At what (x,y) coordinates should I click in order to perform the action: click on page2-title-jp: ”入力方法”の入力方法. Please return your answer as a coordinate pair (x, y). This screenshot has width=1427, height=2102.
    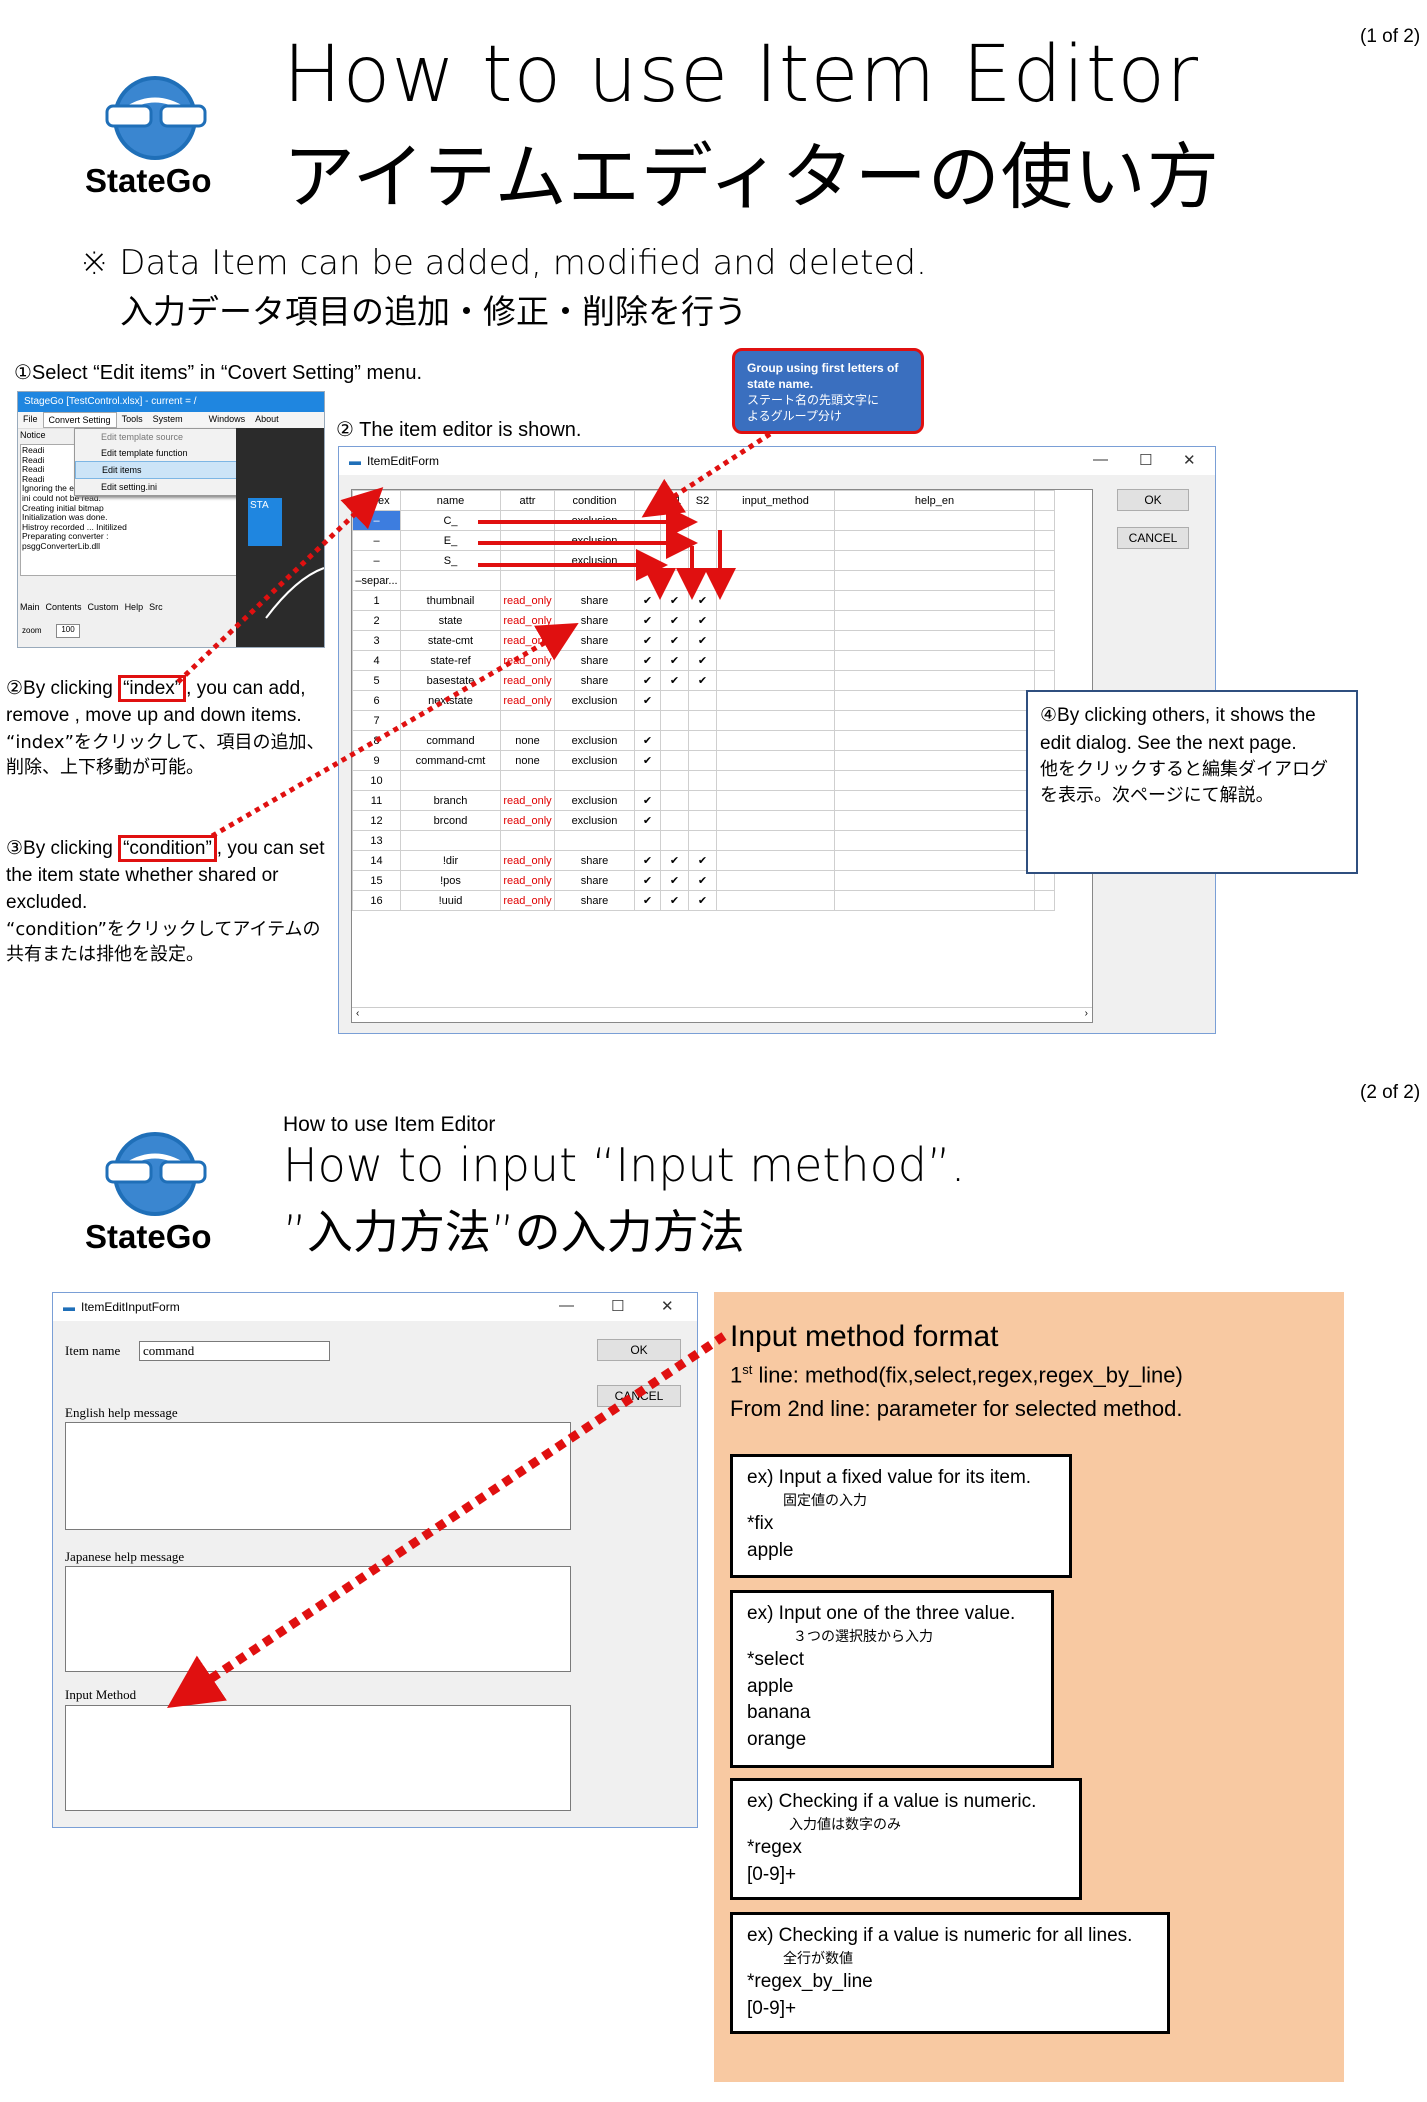
    Looking at the image, I should click on (514, 1232).